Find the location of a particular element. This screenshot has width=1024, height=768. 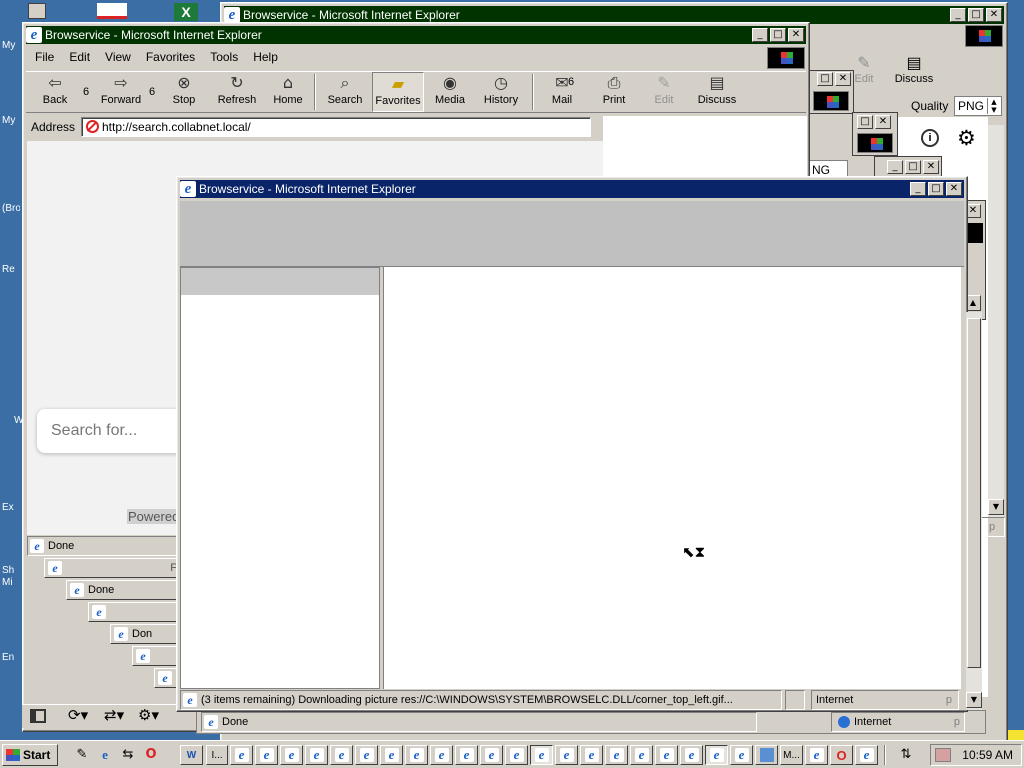

favorites-button: ▰ Favorites is located at coordinates (398, 92).